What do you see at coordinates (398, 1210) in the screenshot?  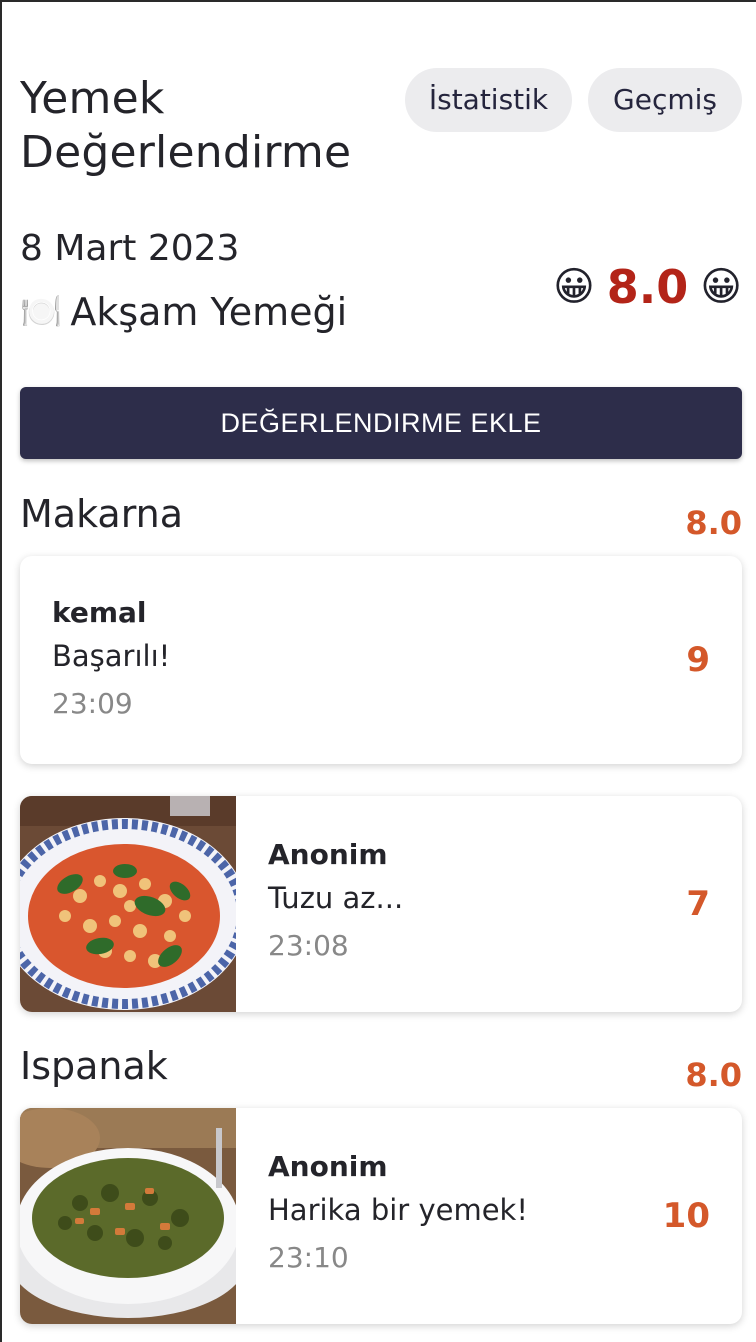 I see `review-comment: Harika bir yemek!` at bounding box center [398, 1210].